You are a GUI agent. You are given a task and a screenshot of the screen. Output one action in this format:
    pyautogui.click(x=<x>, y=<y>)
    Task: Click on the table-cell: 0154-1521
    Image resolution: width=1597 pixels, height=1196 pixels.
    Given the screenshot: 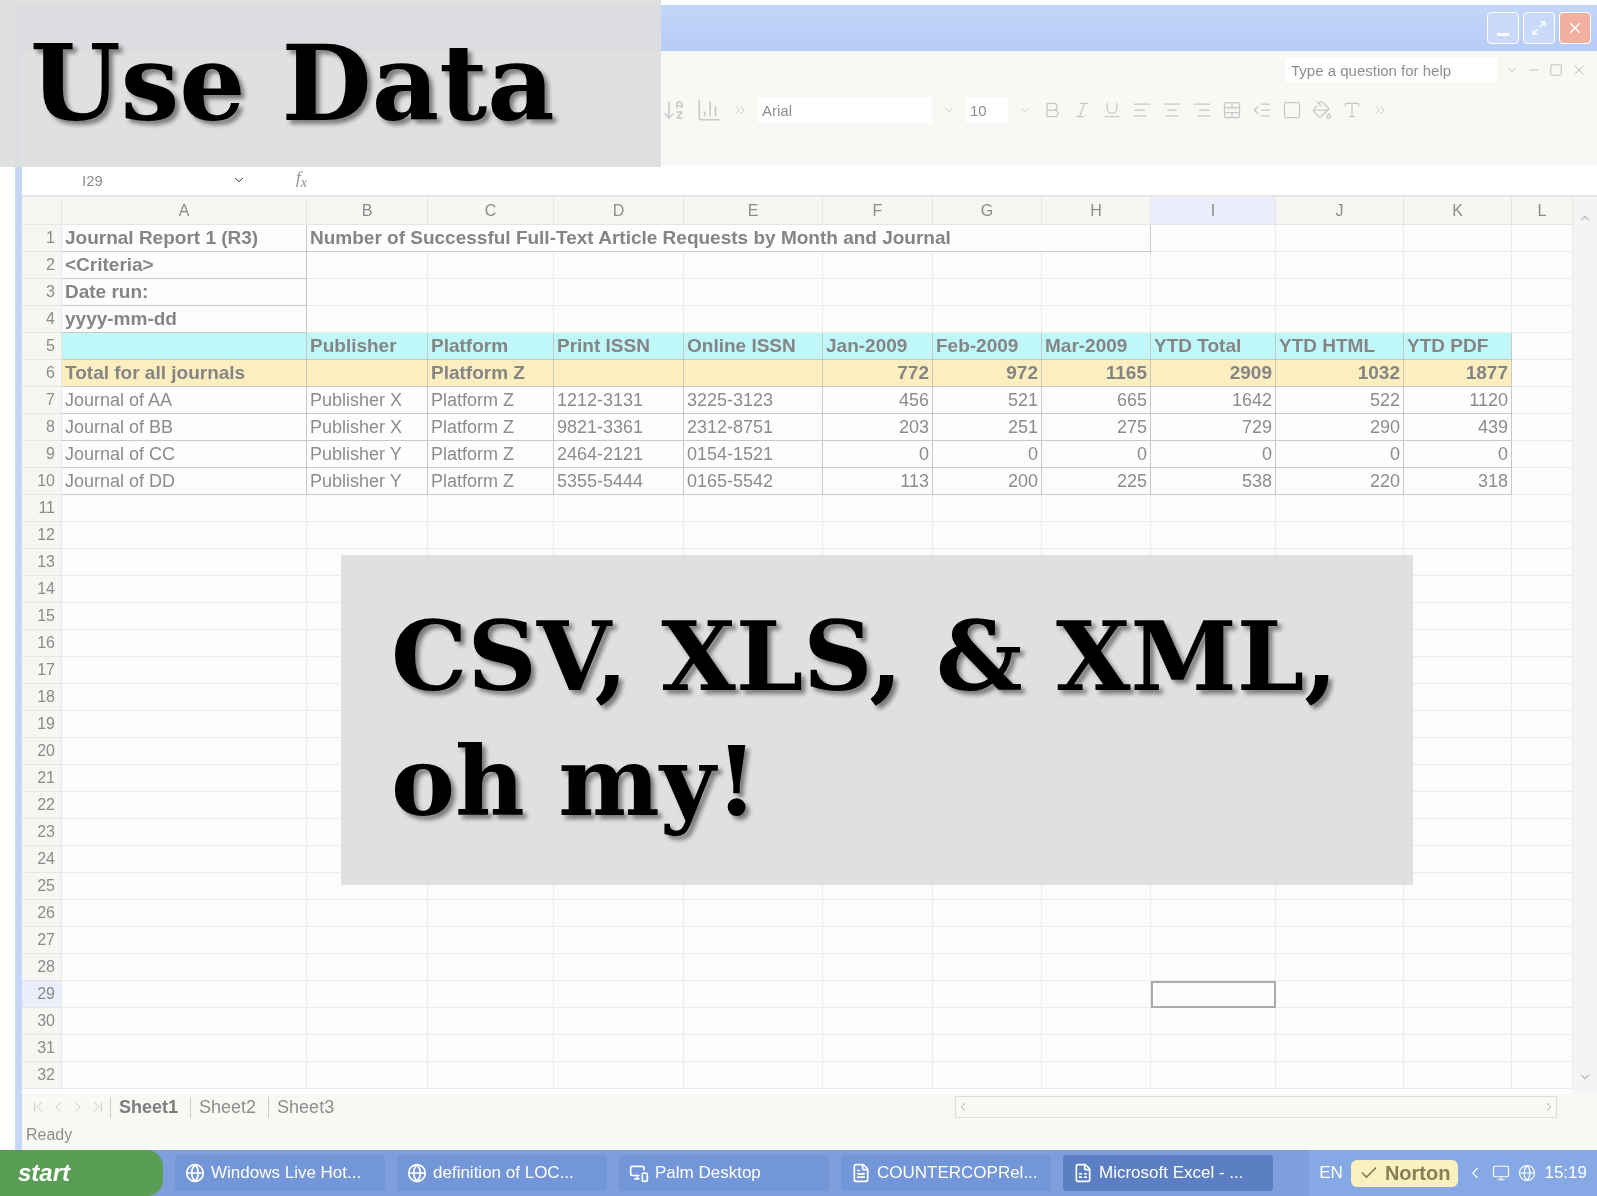 What is the action you would take?
    pyautogui.click(x=753, y=454)
    